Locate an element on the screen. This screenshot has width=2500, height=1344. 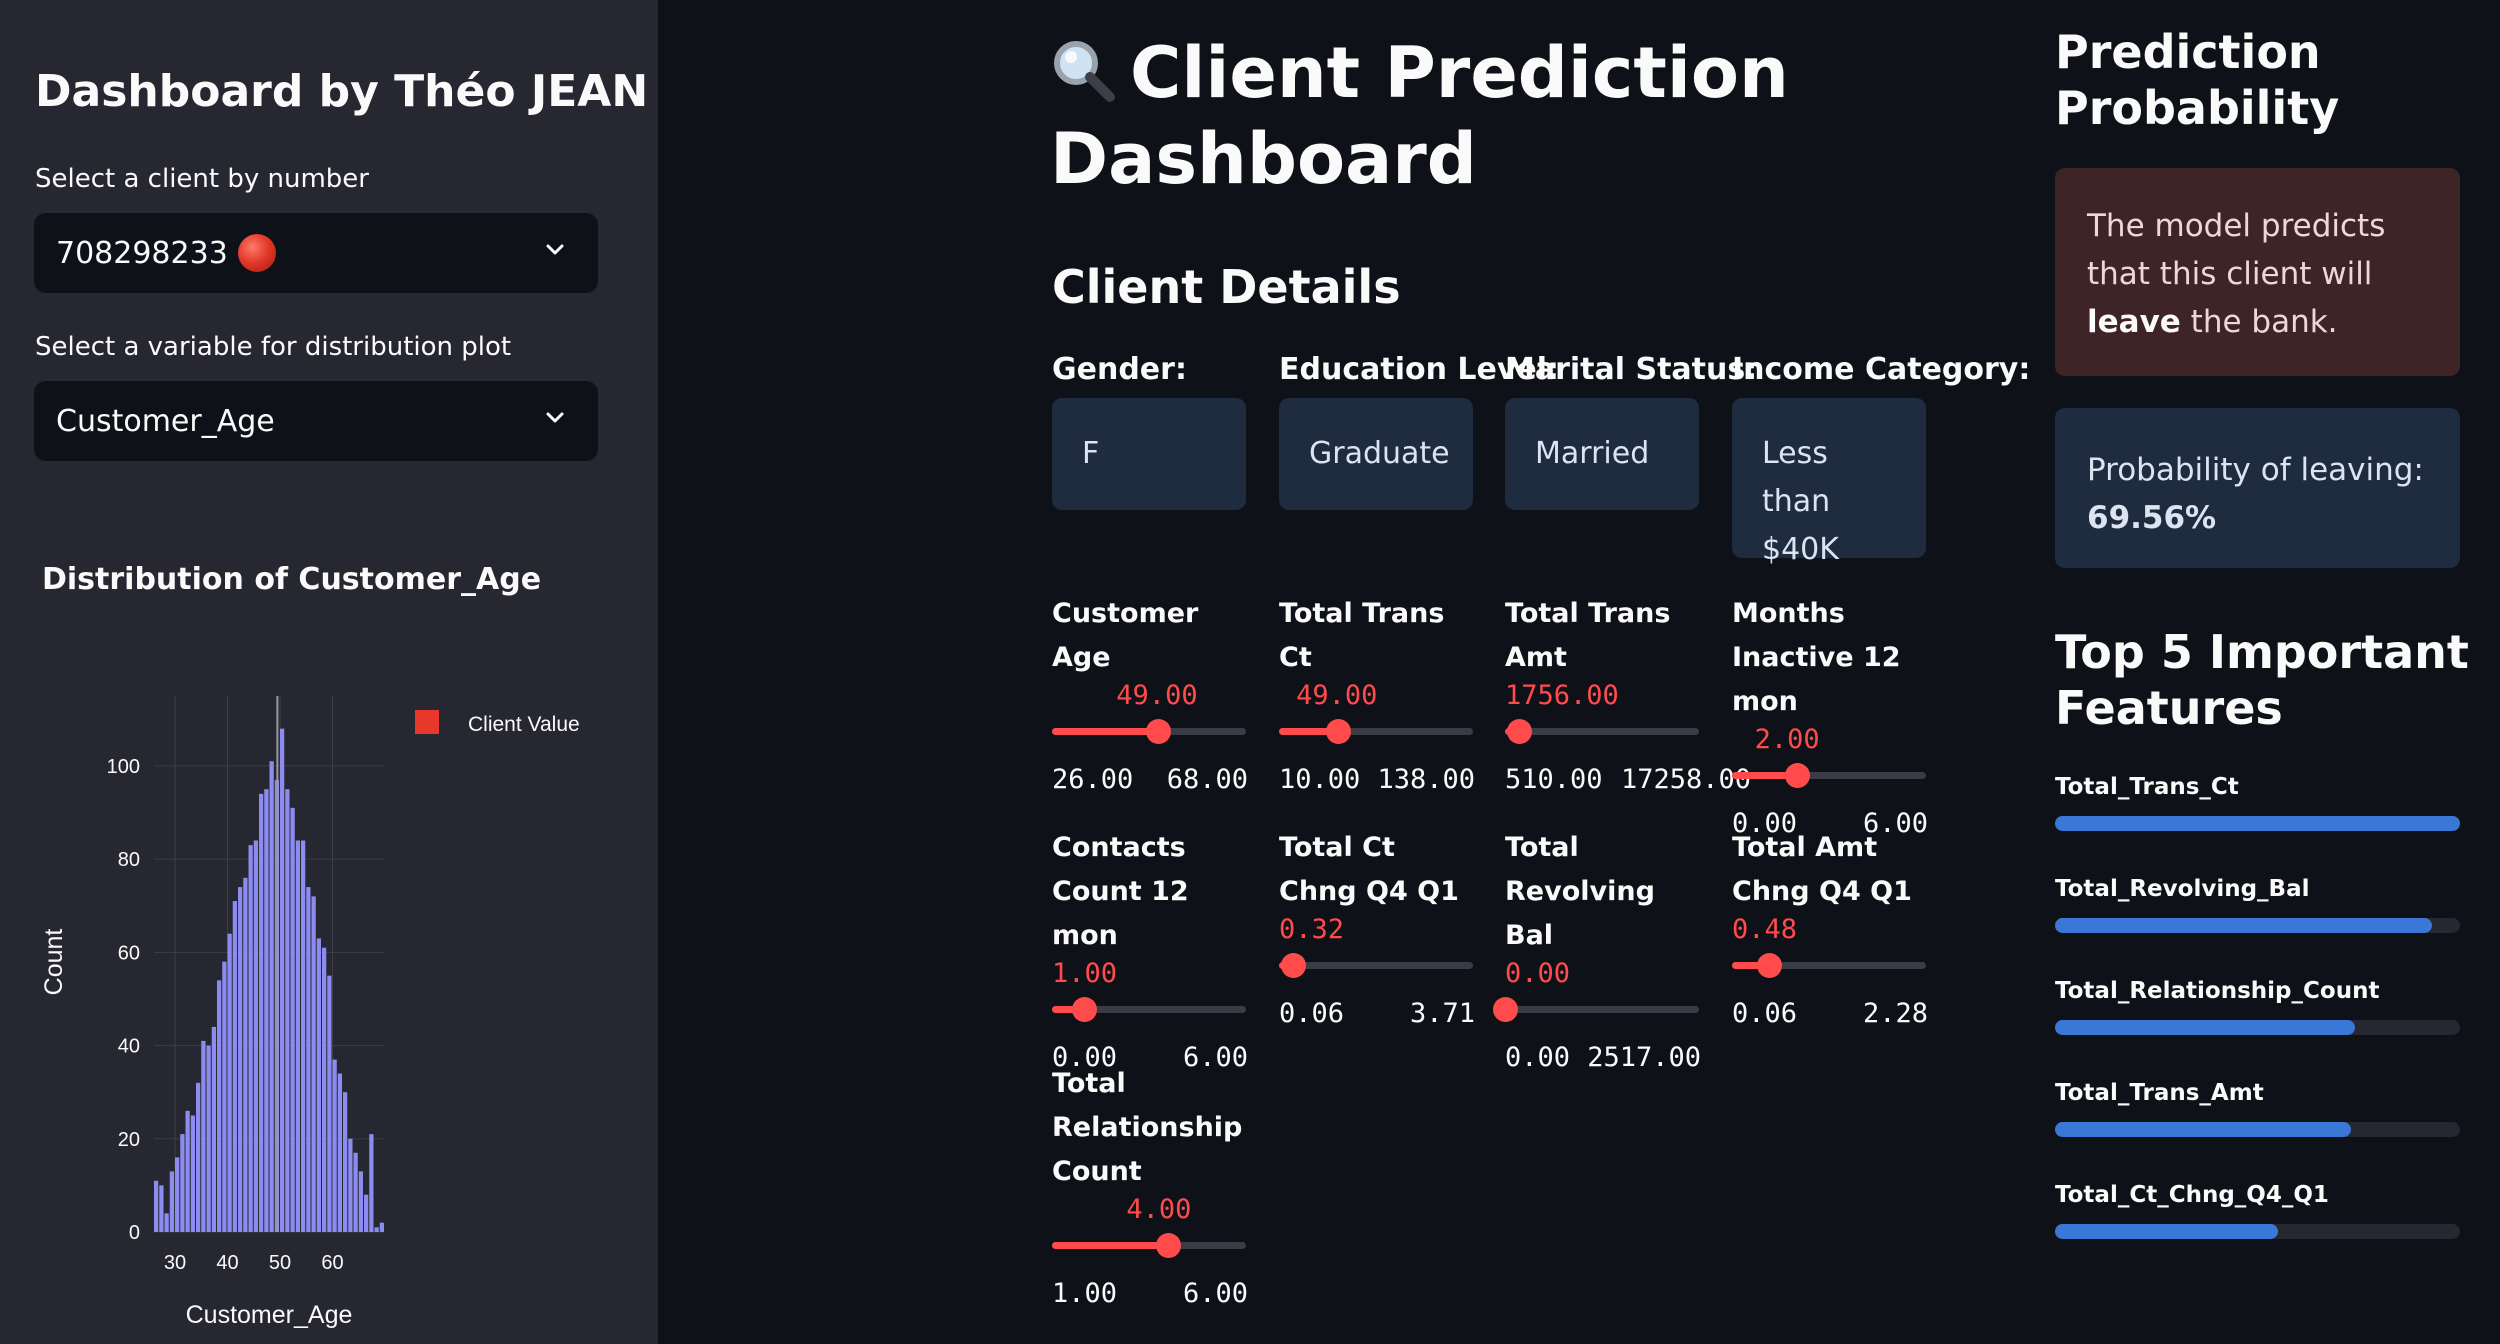
metric-slider: 49.00 10.00 138.00 is located at coordinates (1377, 737).